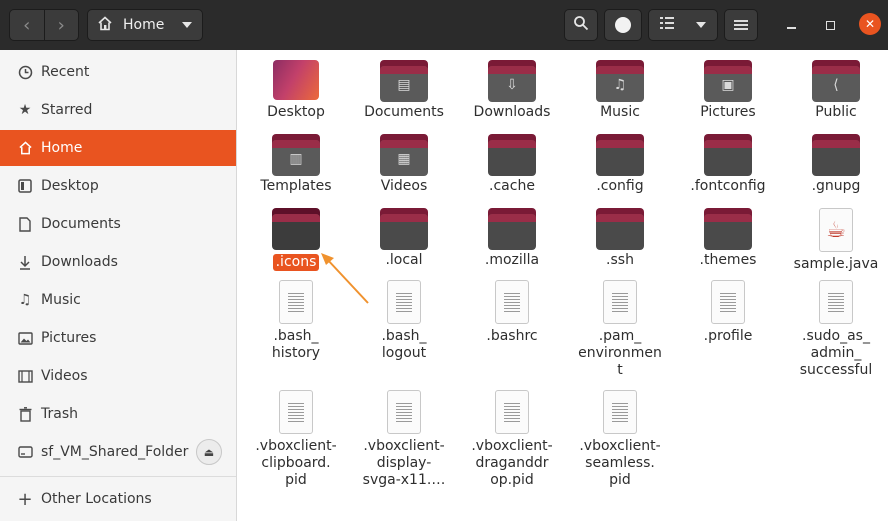  I want to click on sidebar-item-music: ♫ Music, so click(118, 300).